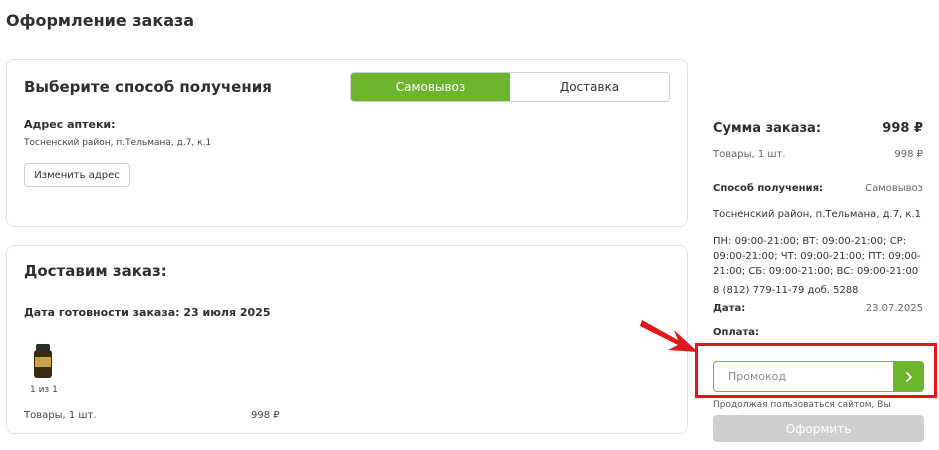 This screenshot has width=939, height=450. I want to click on summary-hours-line: 09:00-21:00; ЧТ: 09:00-21:00; ПТ: 09:00-, so click(817, 256).